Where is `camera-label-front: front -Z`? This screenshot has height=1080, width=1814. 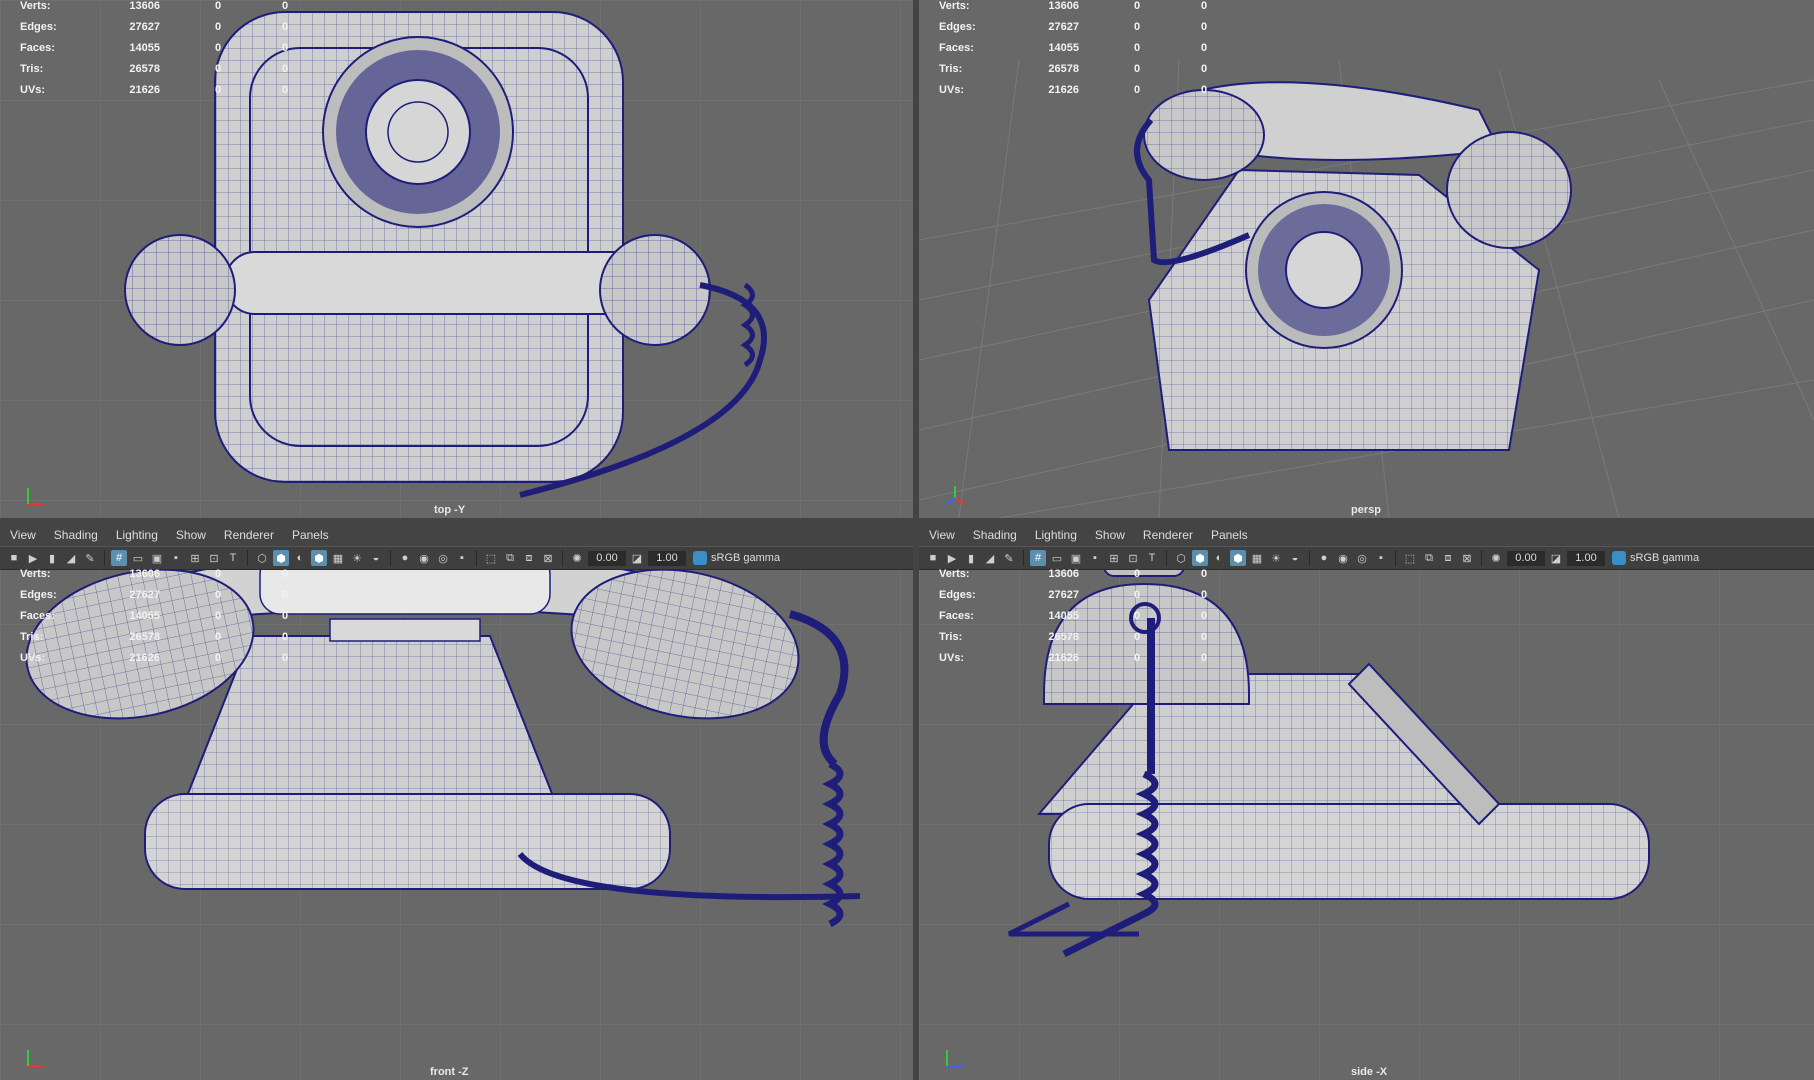 camera-label-front: front -Z is located at coordinates (449, 1072).